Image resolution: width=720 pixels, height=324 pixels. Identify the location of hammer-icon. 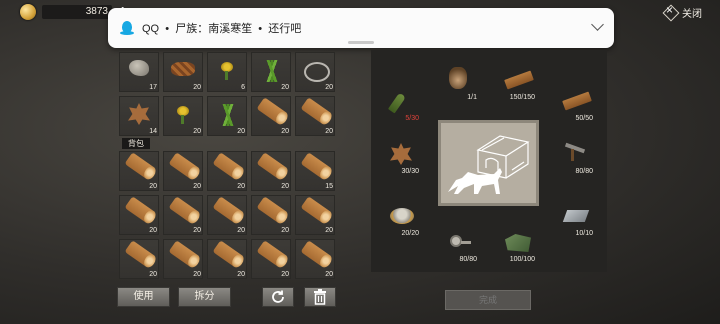
(576, 153).